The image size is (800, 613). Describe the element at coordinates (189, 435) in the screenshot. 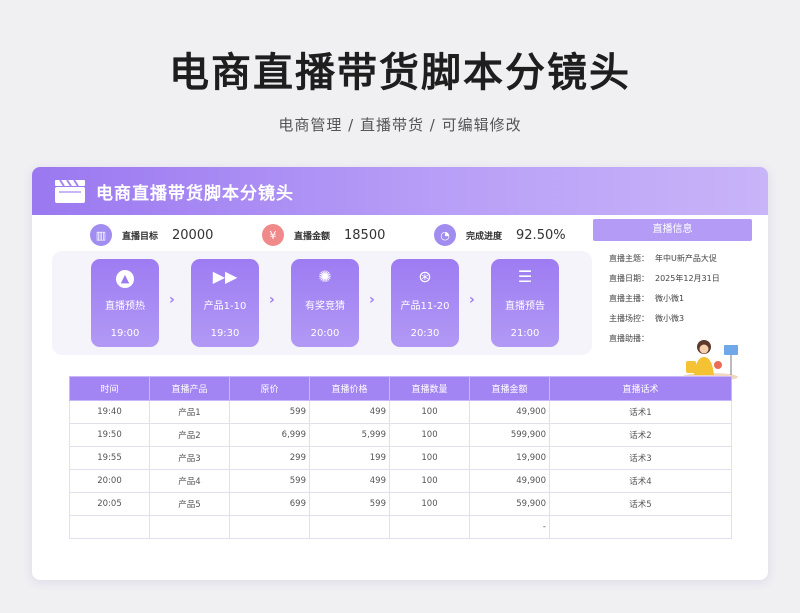

I see `table-cell: 产品2` at that location.